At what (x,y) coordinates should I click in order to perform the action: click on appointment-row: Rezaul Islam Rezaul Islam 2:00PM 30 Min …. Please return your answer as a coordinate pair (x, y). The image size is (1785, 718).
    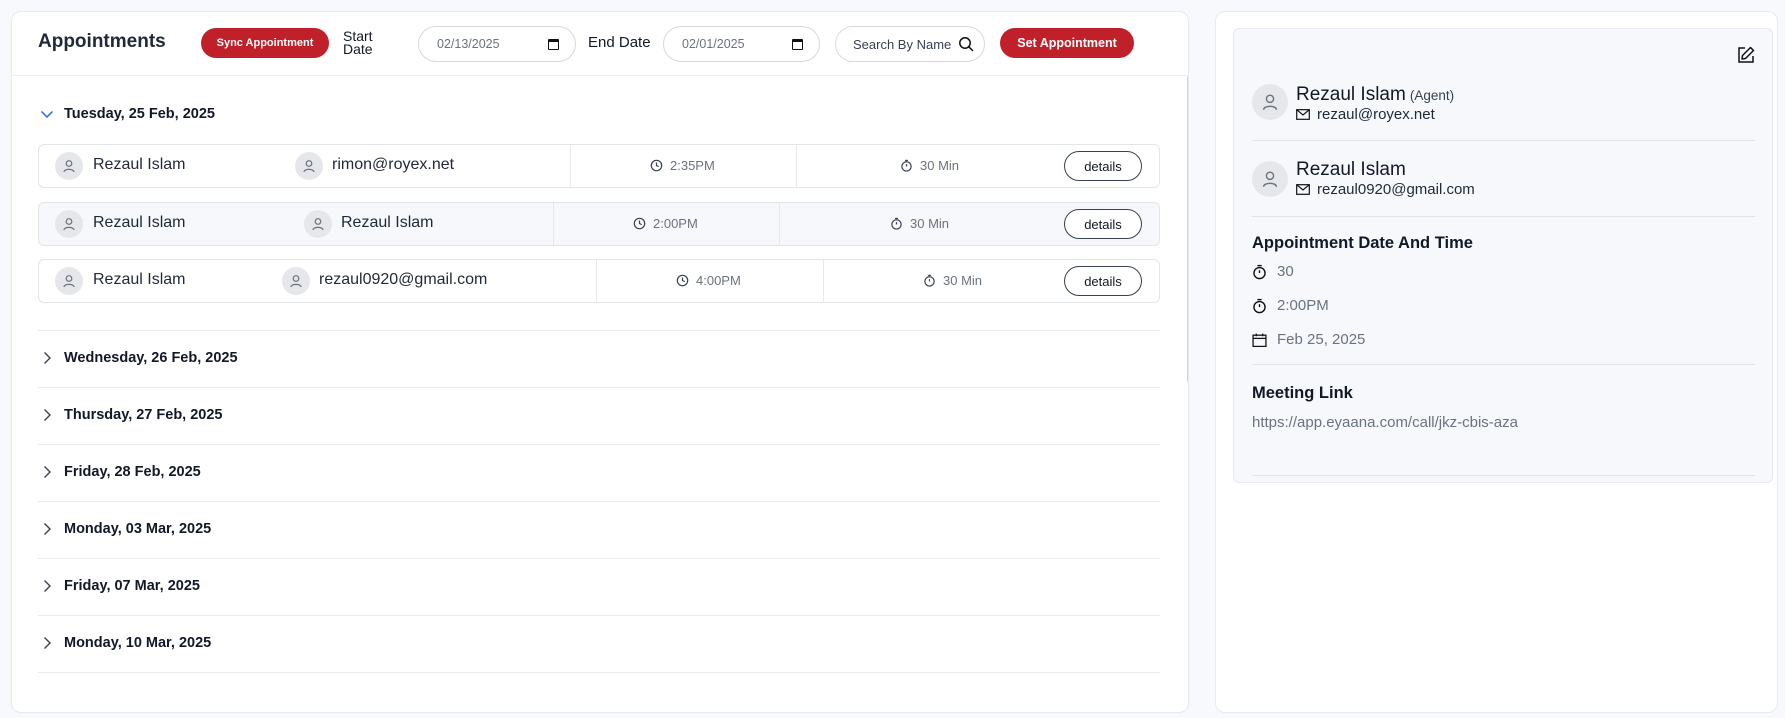
    Looking at the image, I should click on (599, 224).